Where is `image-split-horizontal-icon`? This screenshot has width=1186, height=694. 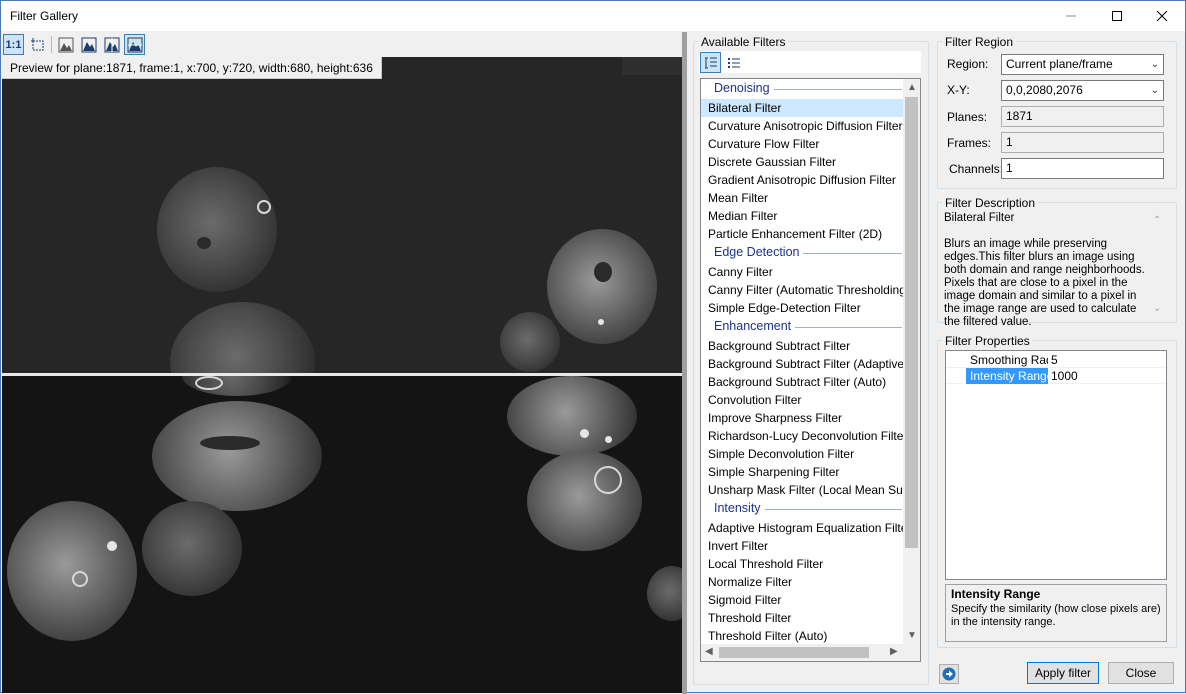 image-split-horizontal-icon is located at coordinates (134, 44).